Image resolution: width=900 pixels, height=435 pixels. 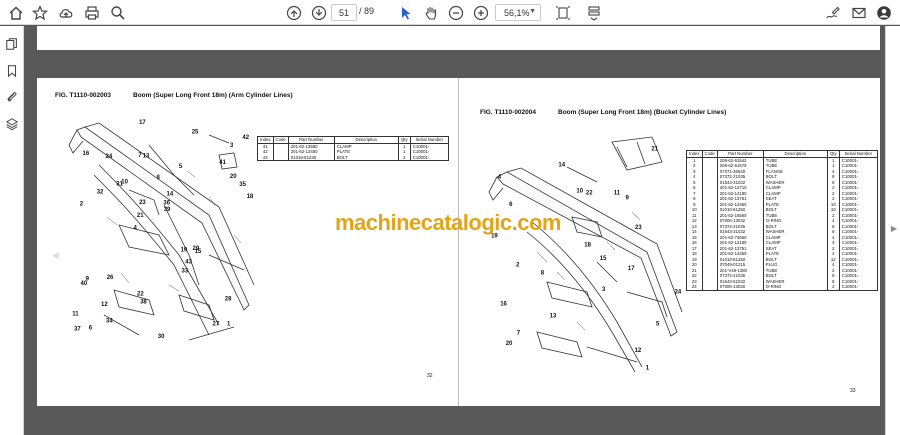 I want to click on left-figure-number: FIG. T1110-002003, so click(x=83, y=95).